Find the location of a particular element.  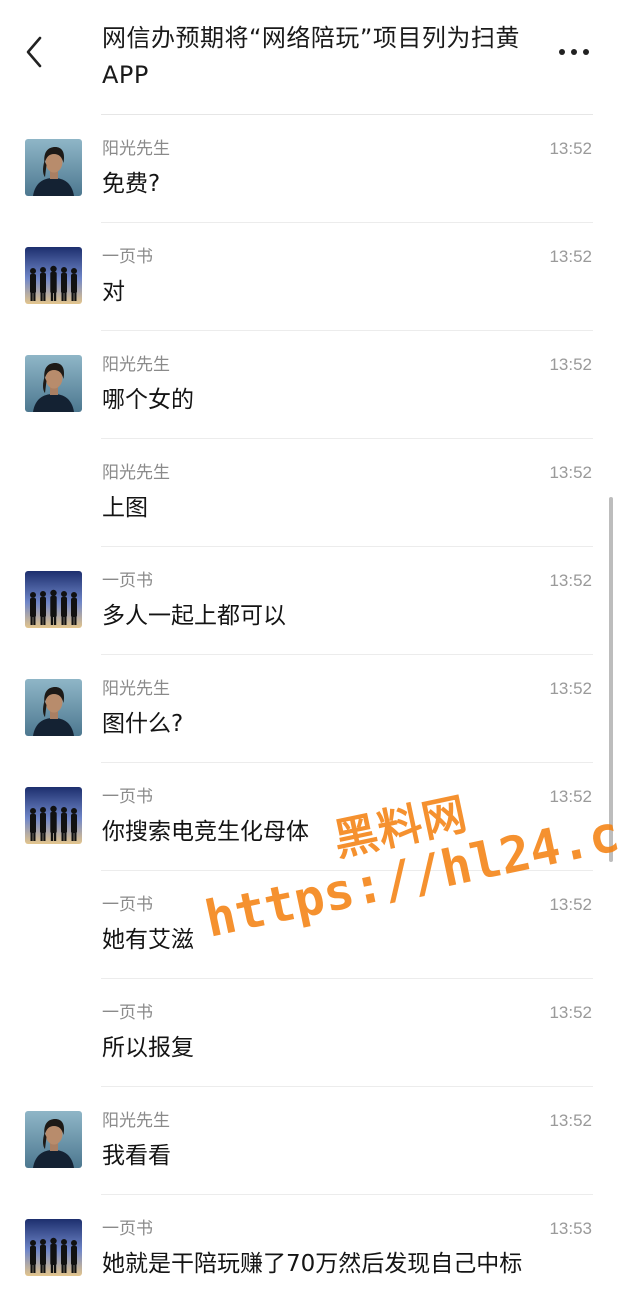

message-text: 免费? is located at coordinates (131, 184).